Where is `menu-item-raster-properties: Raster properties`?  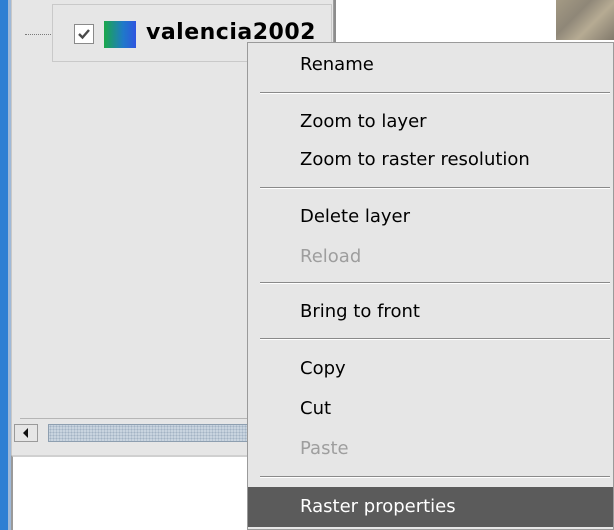 menu-item-raster-properties: Raster properties is located at coordinates (430, 507).